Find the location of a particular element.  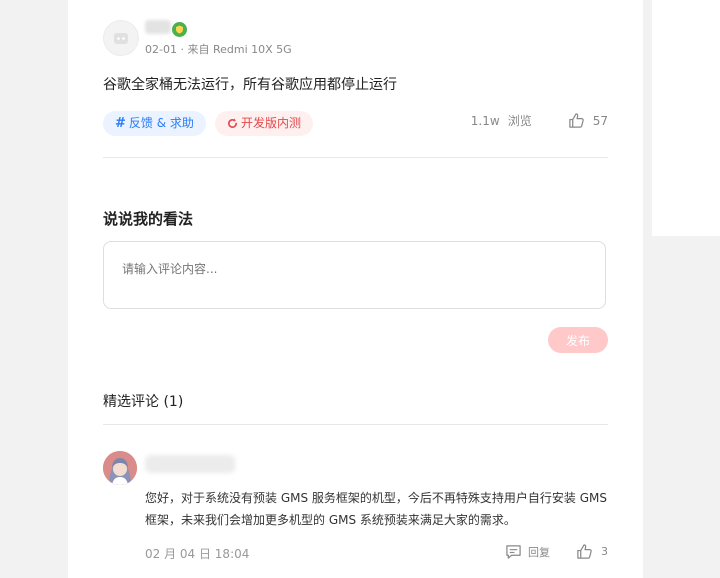

verified-badge-icon is located at coordinates (179, 29).